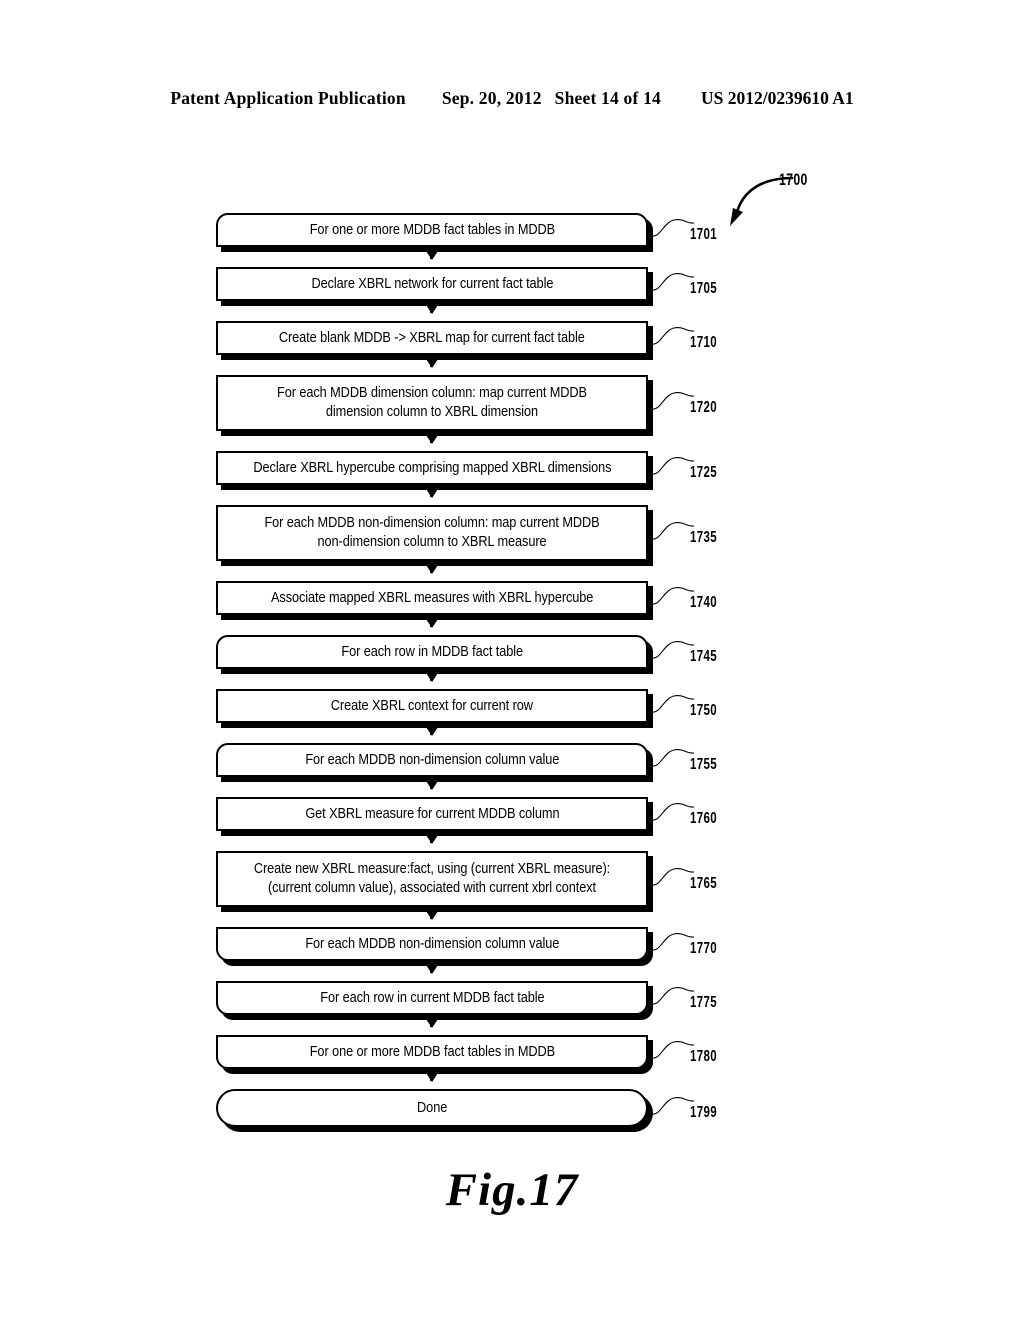  What do you see at coordinates (704, 1112) in the screenshot?
I see `flow-node-ref-1799: 1799` at bounding box center [704, 1112].